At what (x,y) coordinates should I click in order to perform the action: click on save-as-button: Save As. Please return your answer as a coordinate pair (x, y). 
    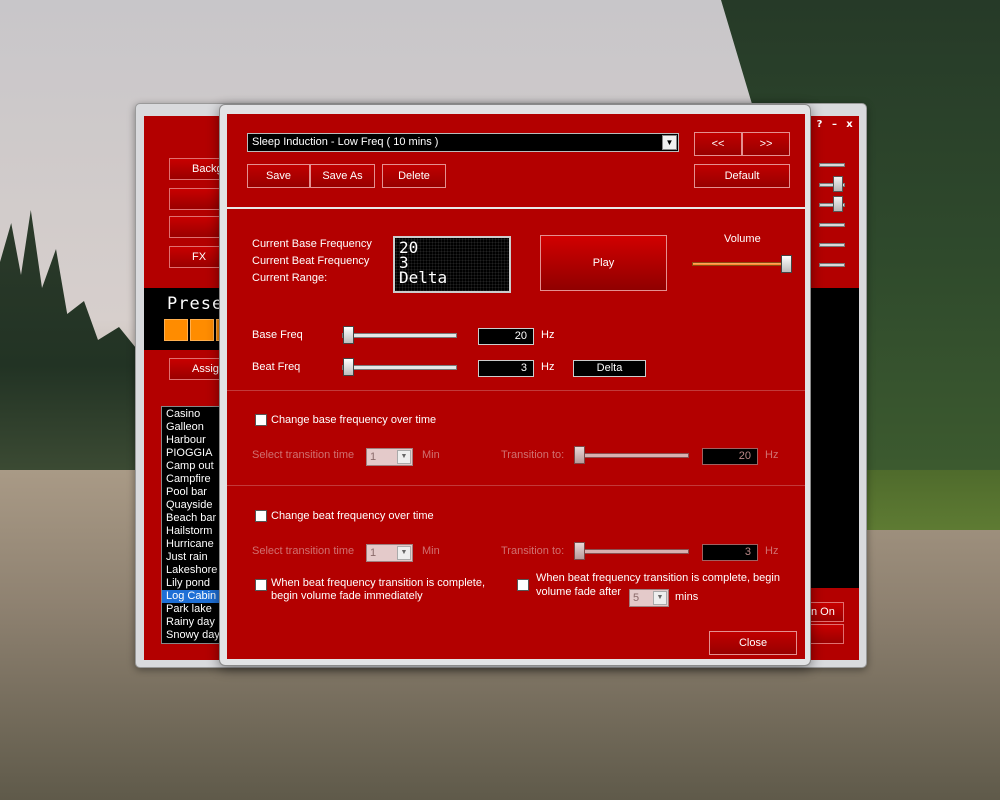
    Looking at the image, I should click on (342, 176).